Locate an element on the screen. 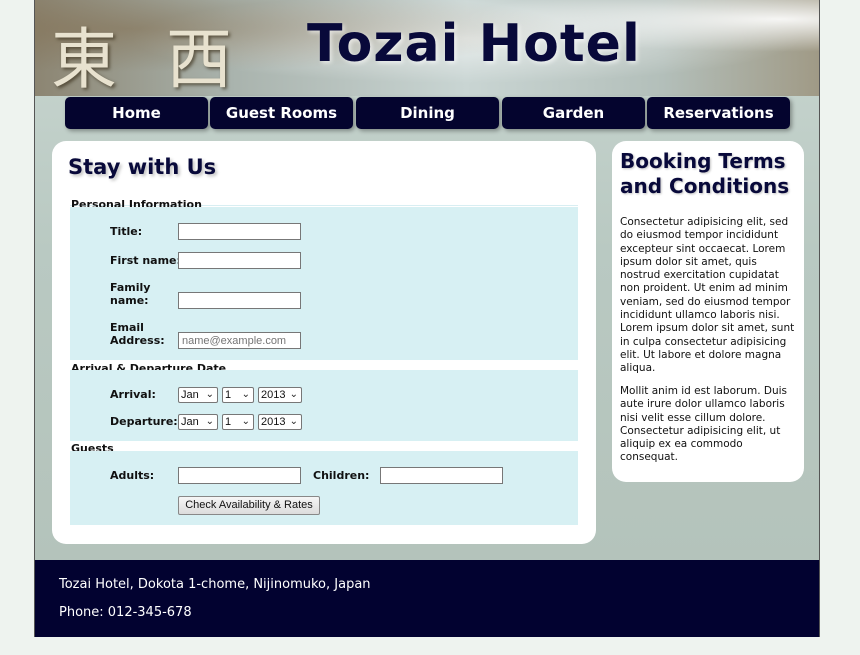 This screenshot has width=860, height=655. departure-day-value: 1 is located at coordinates (228, 422).